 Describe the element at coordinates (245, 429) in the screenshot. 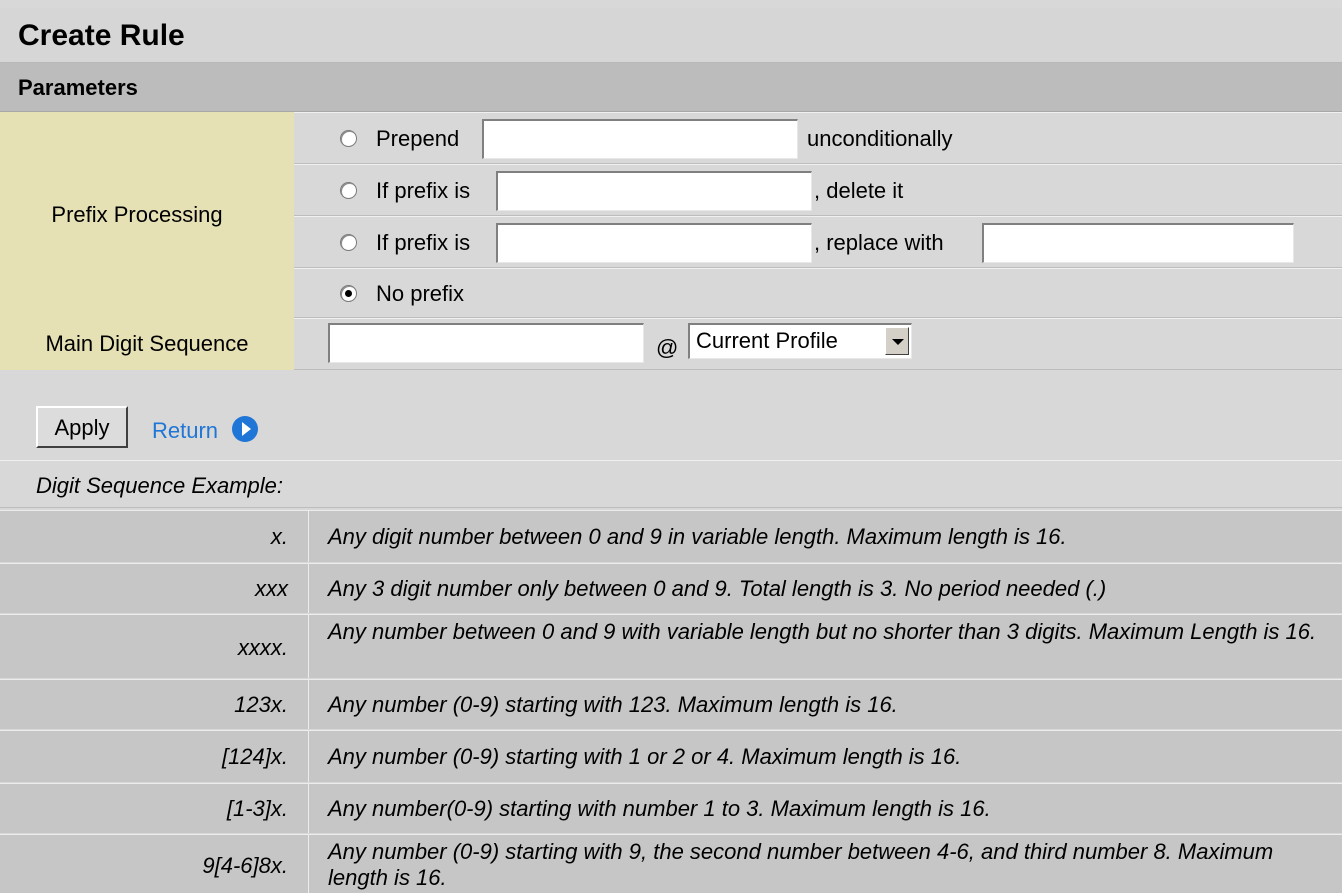

I see `return-arrow-icon` at that location.